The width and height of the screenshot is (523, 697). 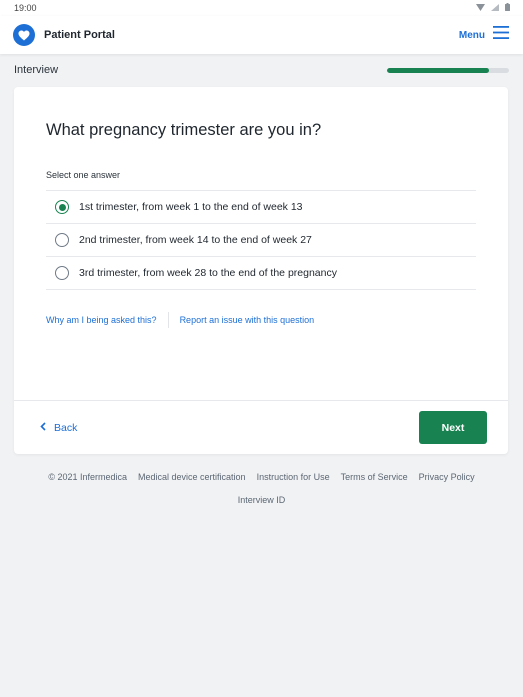 What do you see at coordinates (168, 320) in the screenshot?
I see `divider` at bounding box center [168, 320].